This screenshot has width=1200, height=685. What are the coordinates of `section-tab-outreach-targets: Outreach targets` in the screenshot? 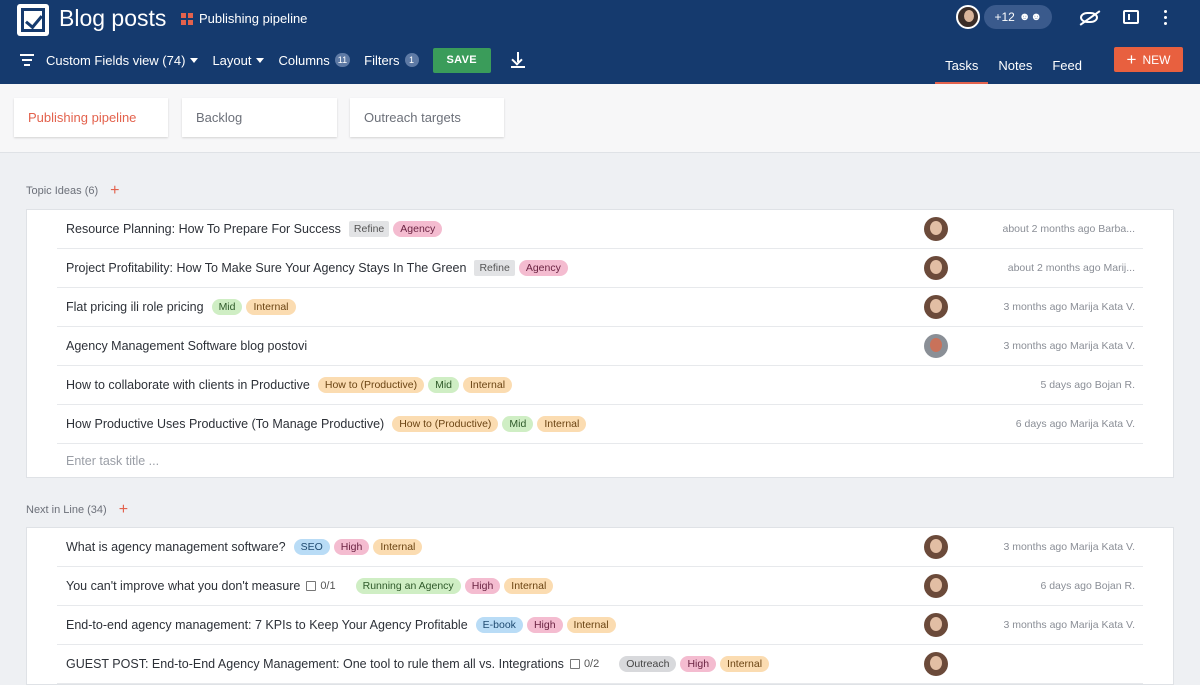 It's located at (427, 117).